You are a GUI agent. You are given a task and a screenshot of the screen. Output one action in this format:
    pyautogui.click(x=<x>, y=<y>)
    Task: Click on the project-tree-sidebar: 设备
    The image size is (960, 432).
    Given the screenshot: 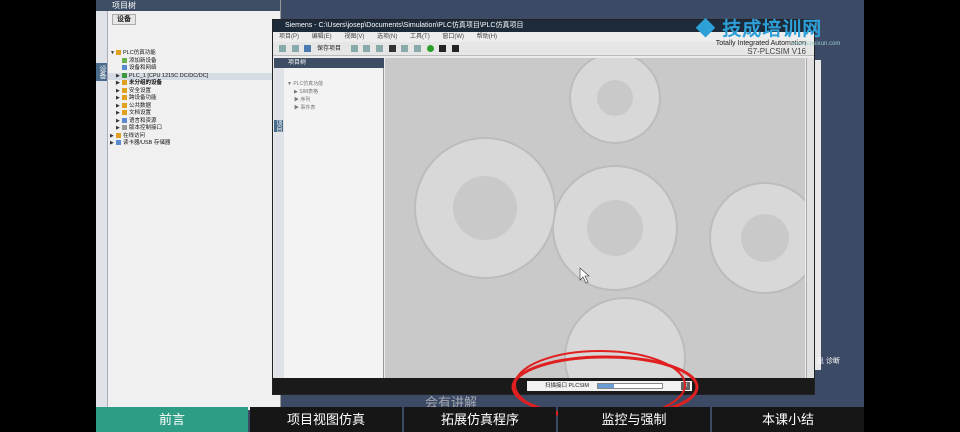 What is the action you would take?
    pyautogui.click(x=102, y=210)
    